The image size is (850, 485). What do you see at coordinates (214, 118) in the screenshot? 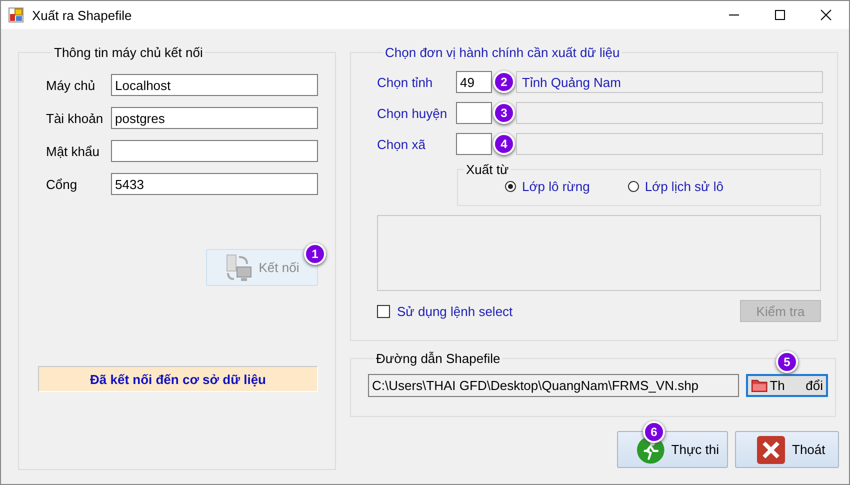
I see `input-field: postgres` at bounding box center [214, 118].